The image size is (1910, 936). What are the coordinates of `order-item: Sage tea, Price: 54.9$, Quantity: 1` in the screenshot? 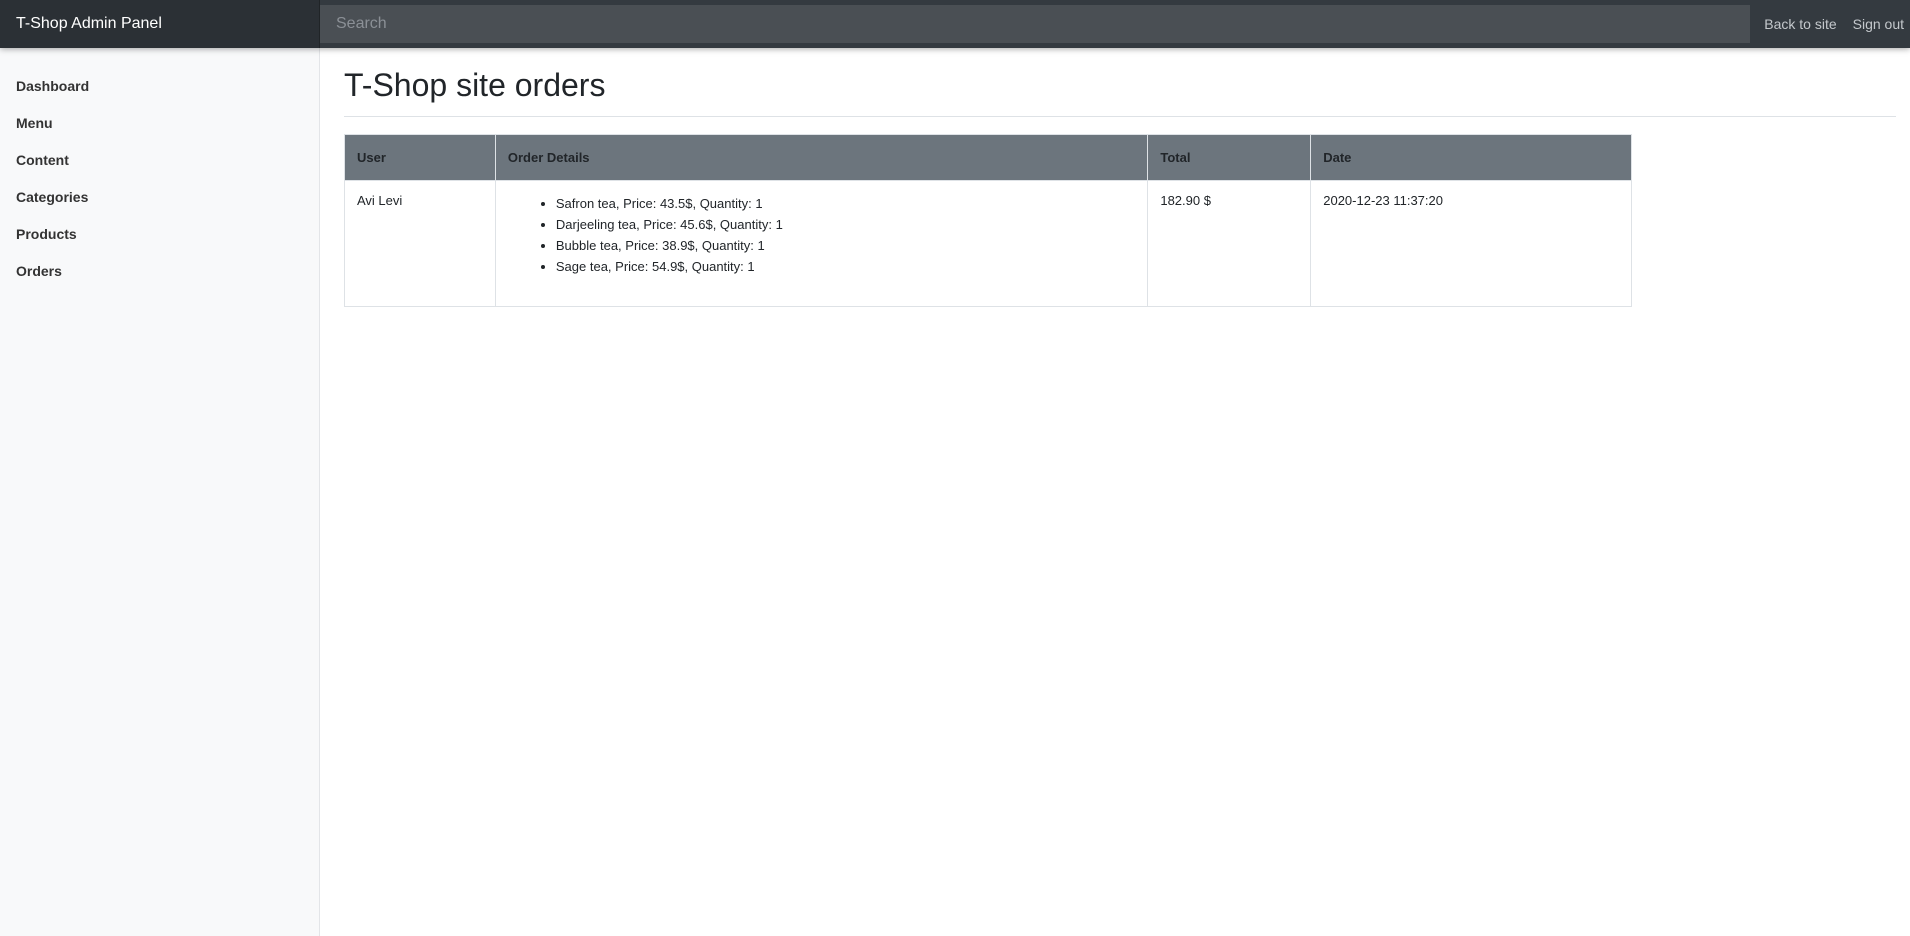 It's located at (845, 266).